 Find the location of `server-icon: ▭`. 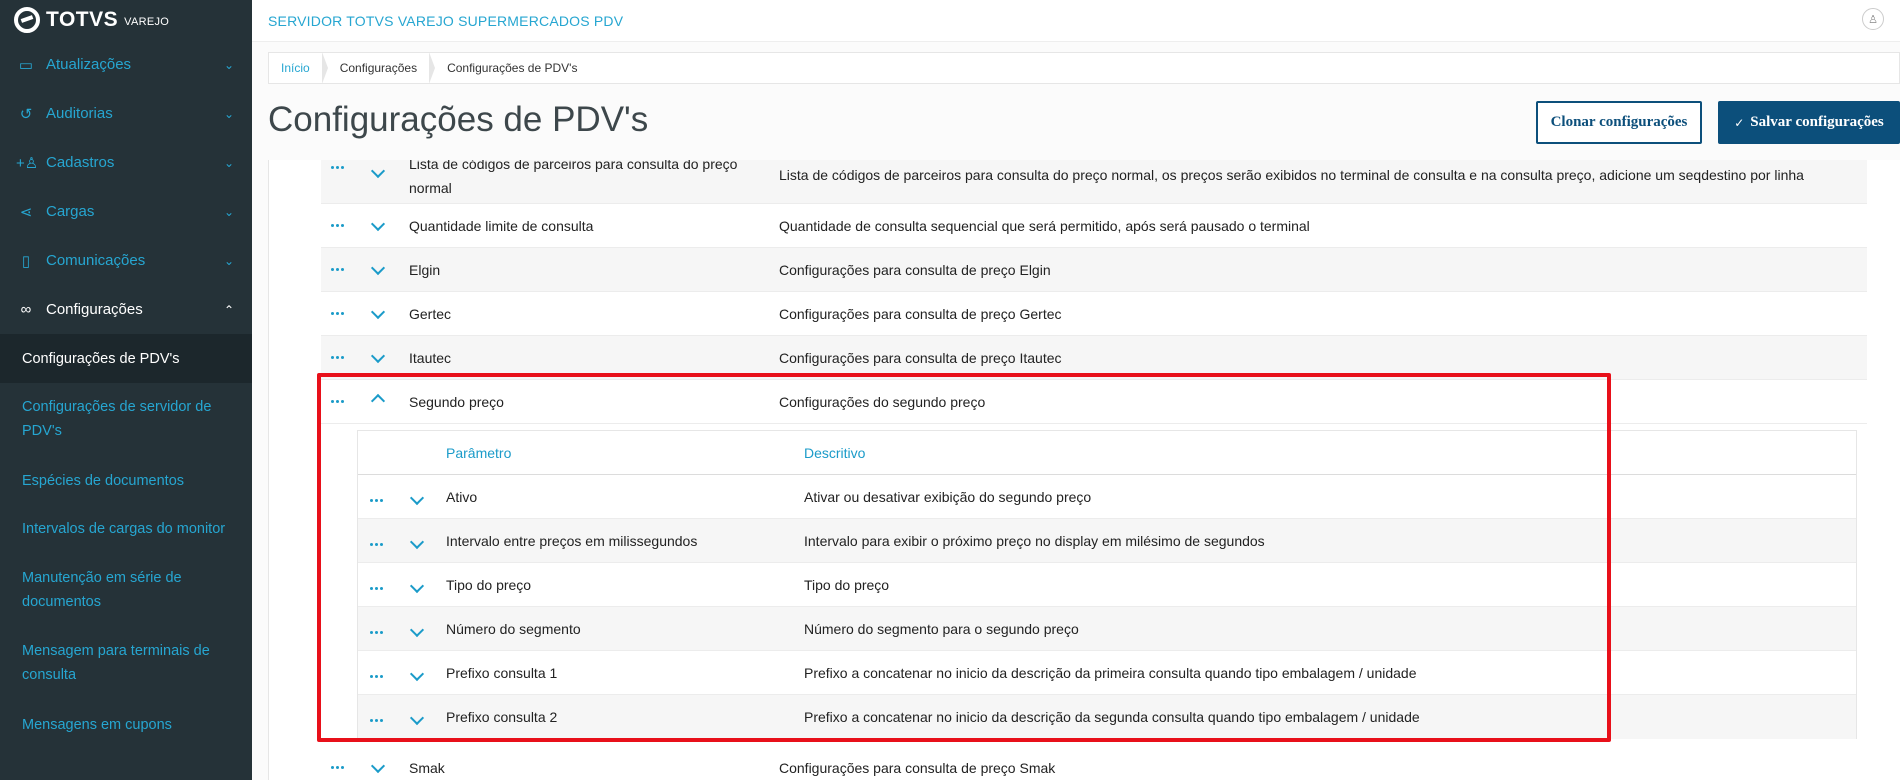

server-icon: ▭ is located at coordinates (26, 65).